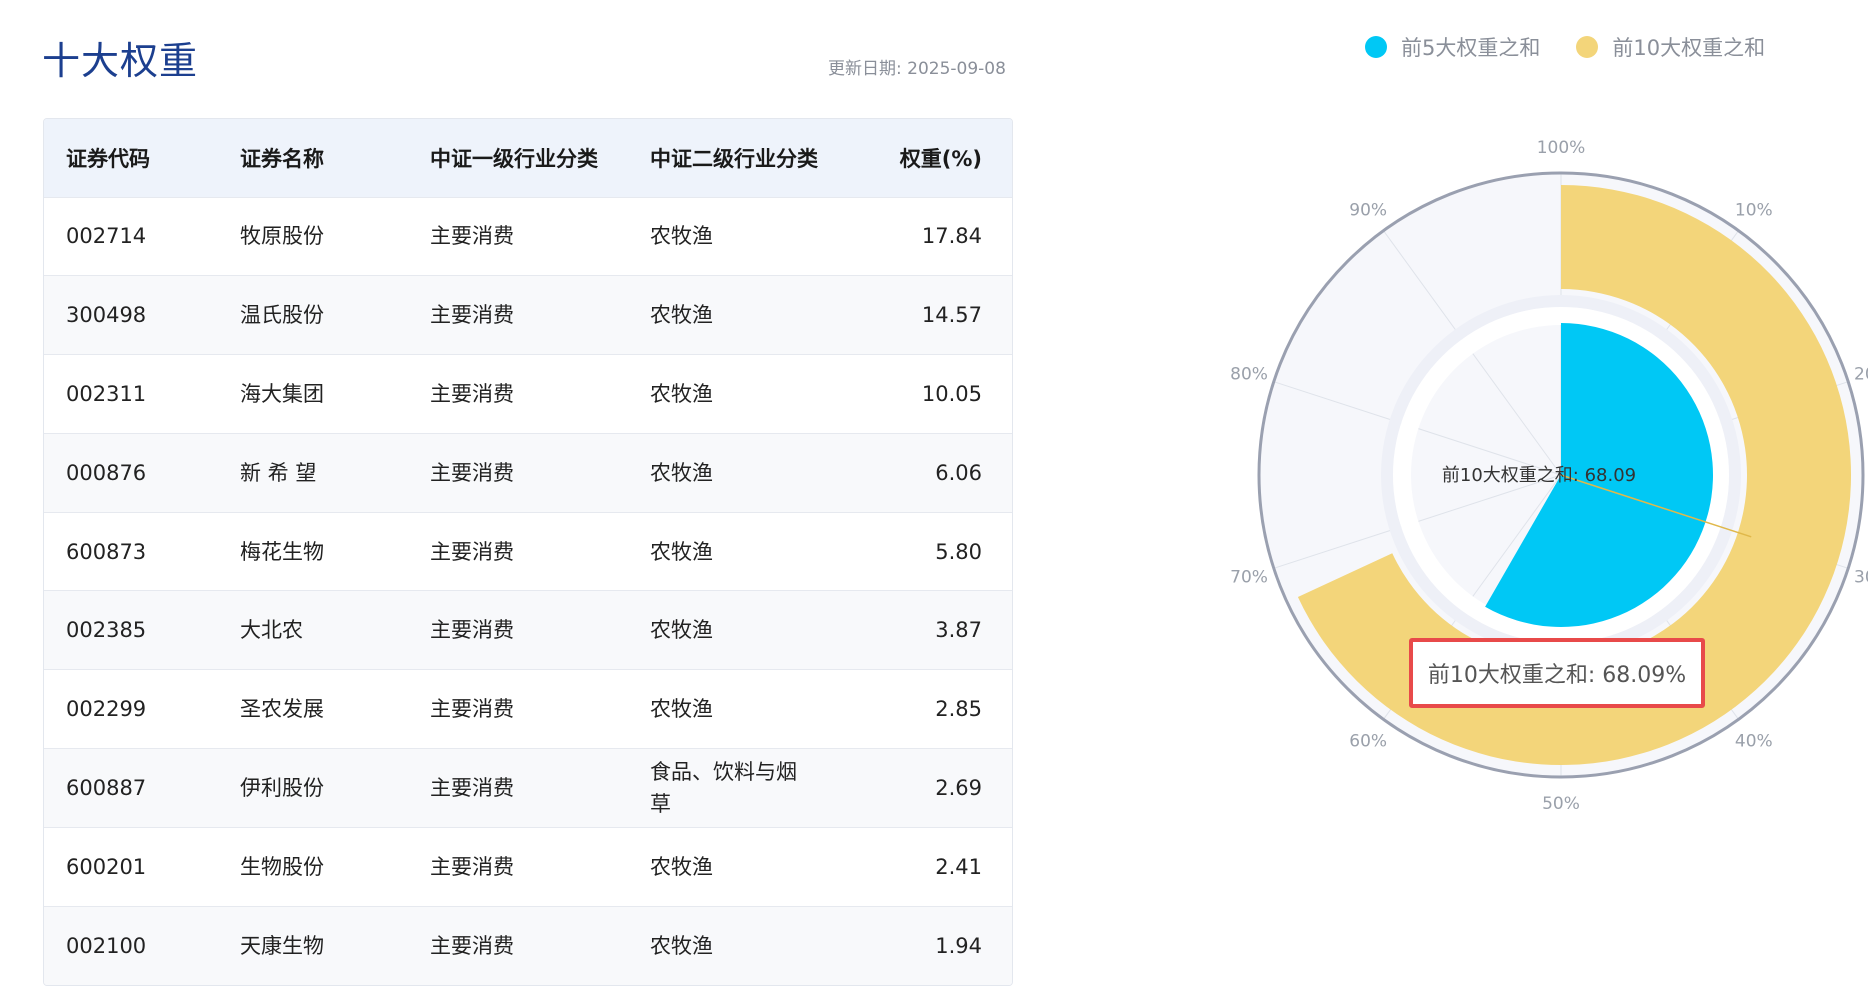  What do you see at coordinates (528, 630) in the screenshot?
I see `table-row: 002385 大北农 主要消费 农牧渔 3.87` at bounding box center [528, 630].